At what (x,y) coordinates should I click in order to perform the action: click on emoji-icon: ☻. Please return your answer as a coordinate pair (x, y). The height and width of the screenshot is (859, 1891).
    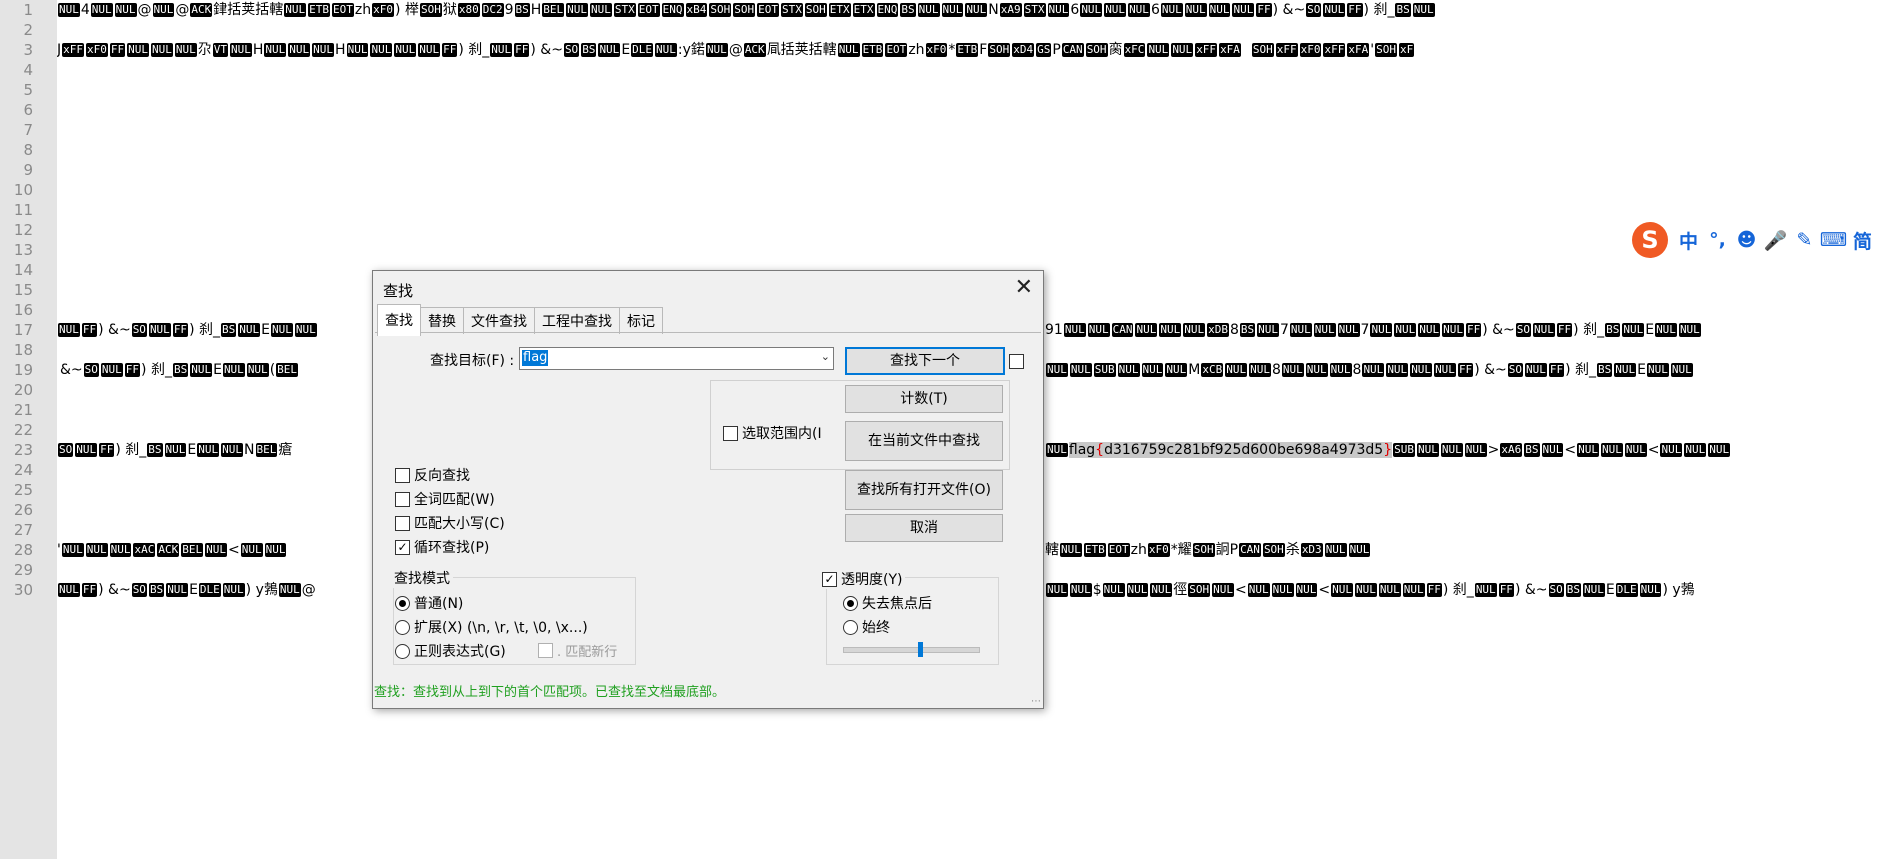
    Looking at the image, I should click on (1746, 240).